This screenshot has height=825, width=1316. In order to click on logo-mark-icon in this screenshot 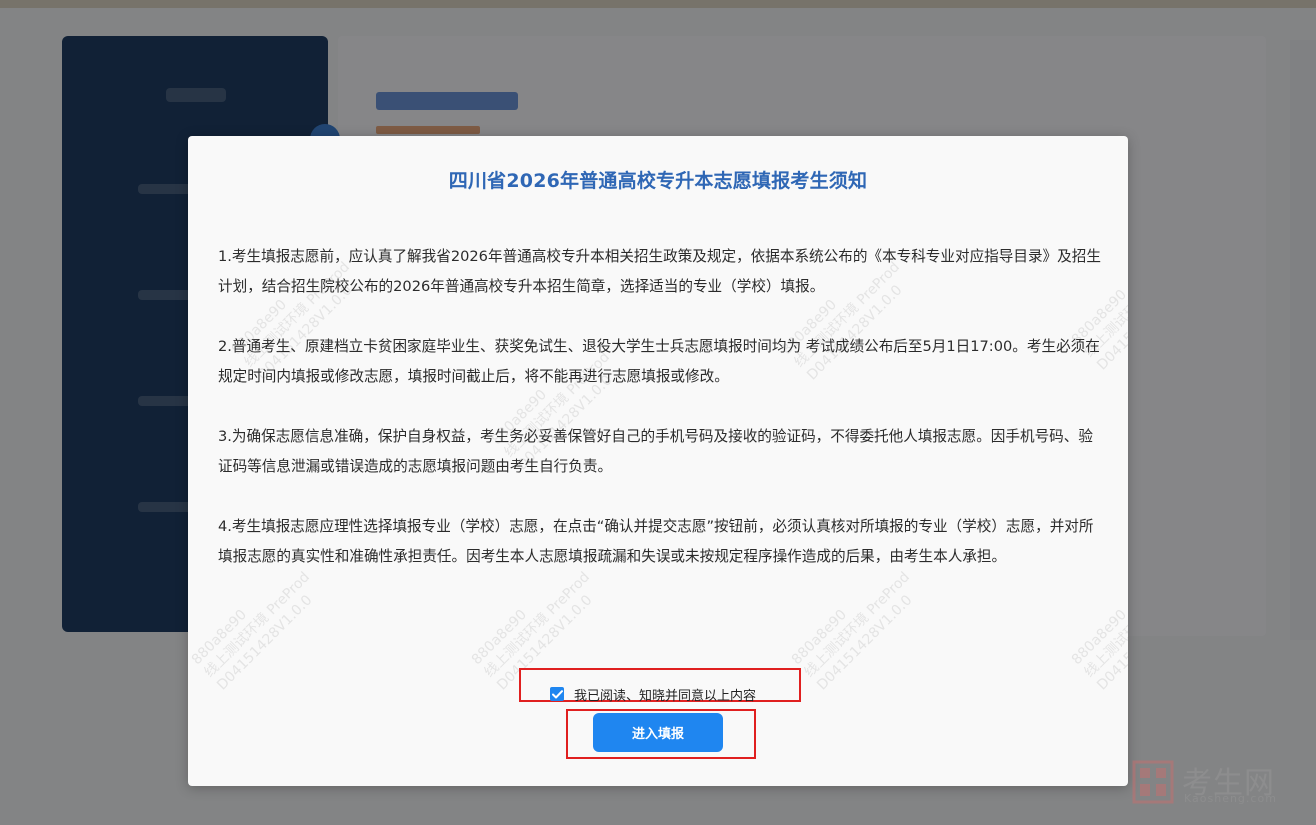, I will do `click(1153, 782)`.